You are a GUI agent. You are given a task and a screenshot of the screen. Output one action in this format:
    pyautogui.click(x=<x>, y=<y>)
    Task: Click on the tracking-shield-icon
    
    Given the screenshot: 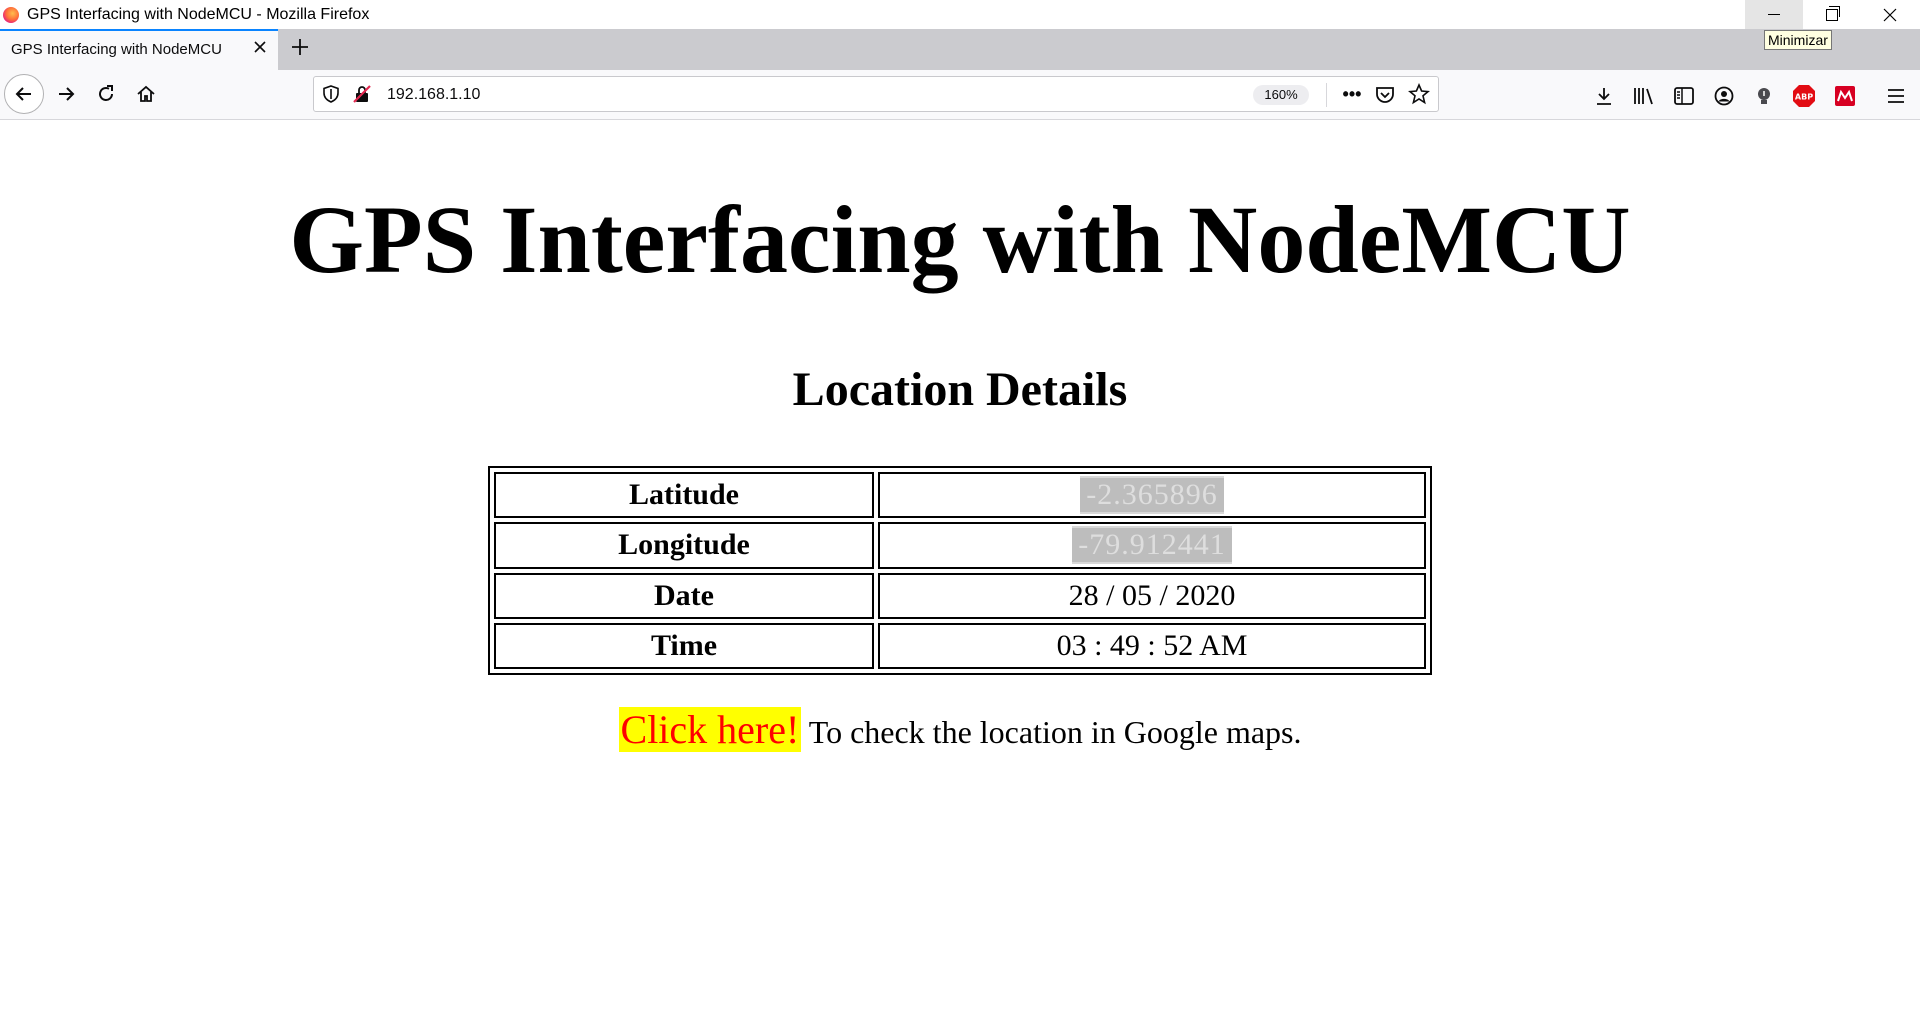 What is the action you would take?
    pyautogui.click(x=331, y=94)
    